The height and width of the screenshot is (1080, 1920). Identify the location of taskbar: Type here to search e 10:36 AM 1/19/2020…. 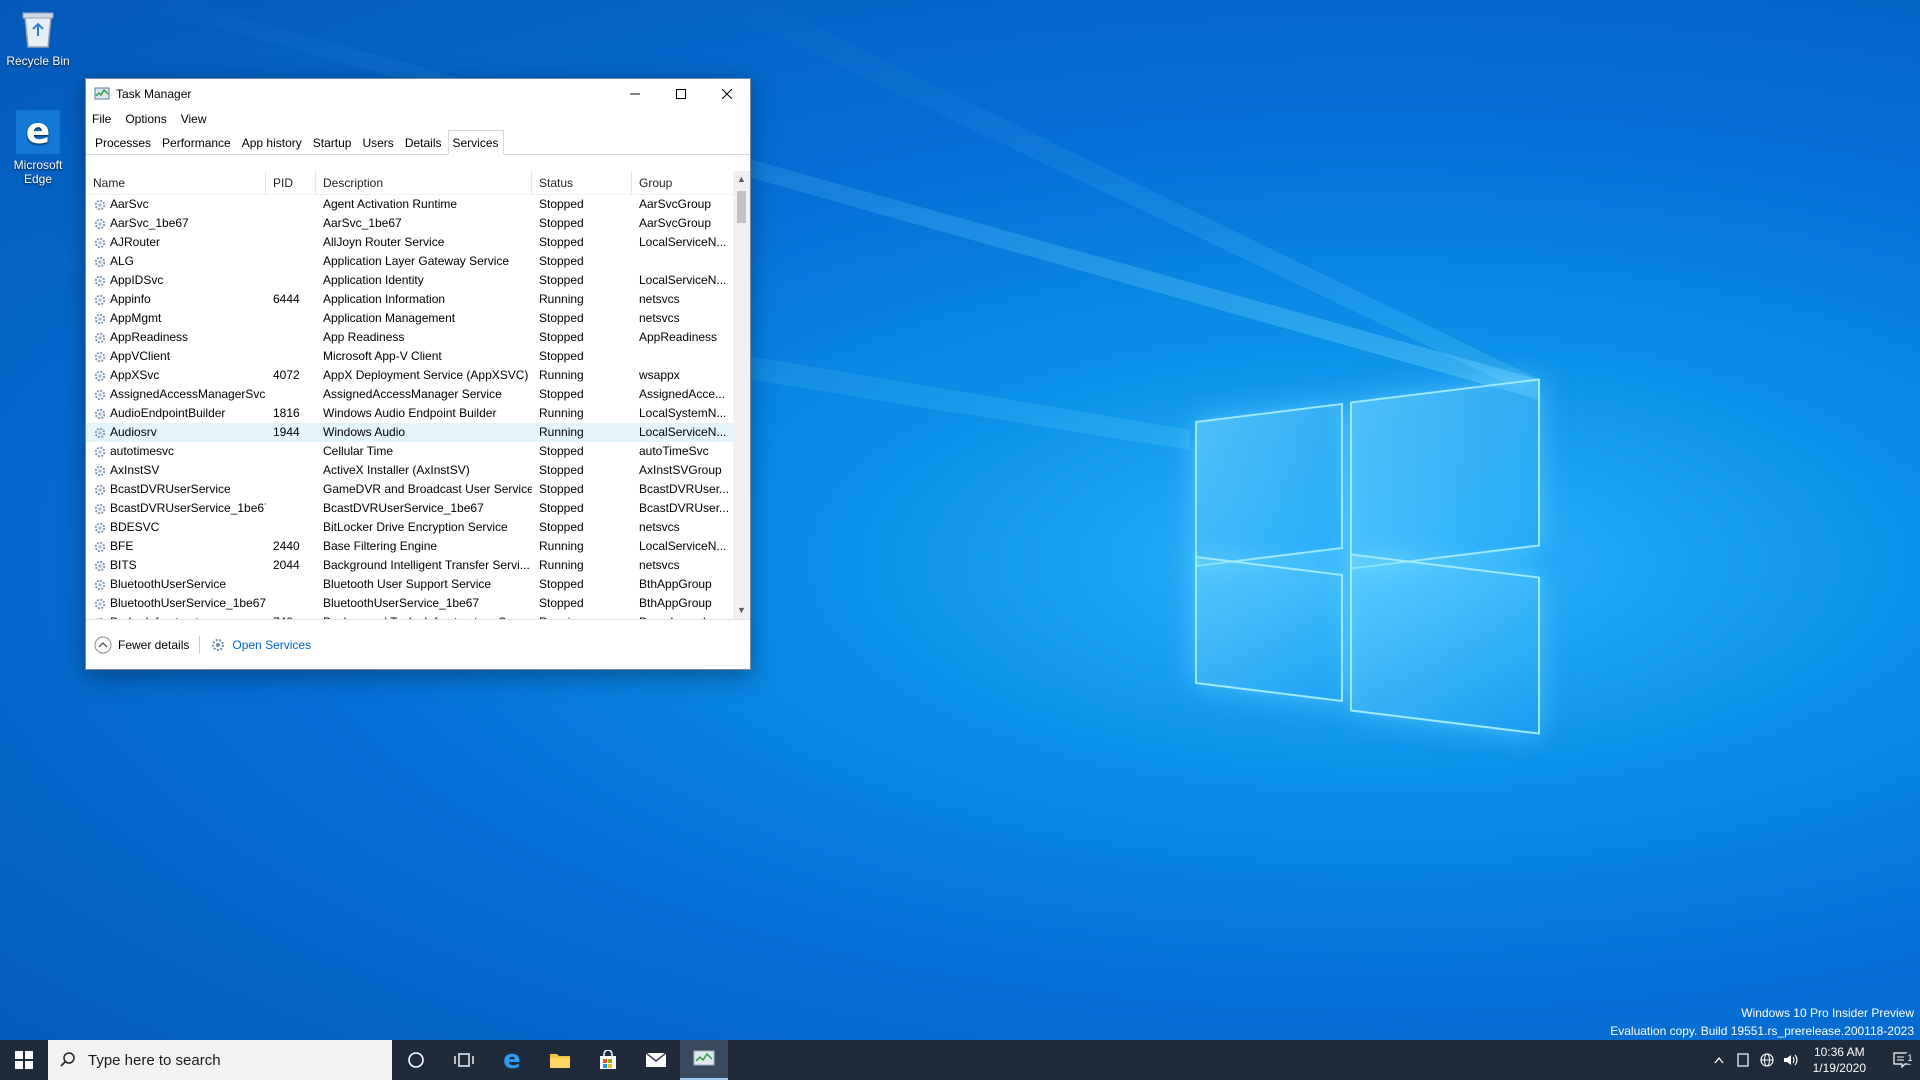
(960, 1060).